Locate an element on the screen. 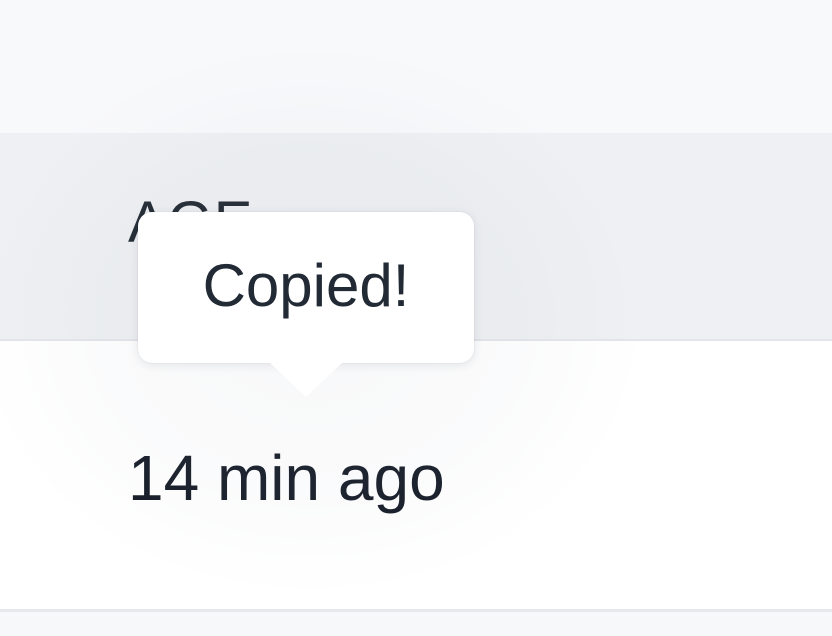  tooltip-text: Copied! is located at coordinates (306, 285).